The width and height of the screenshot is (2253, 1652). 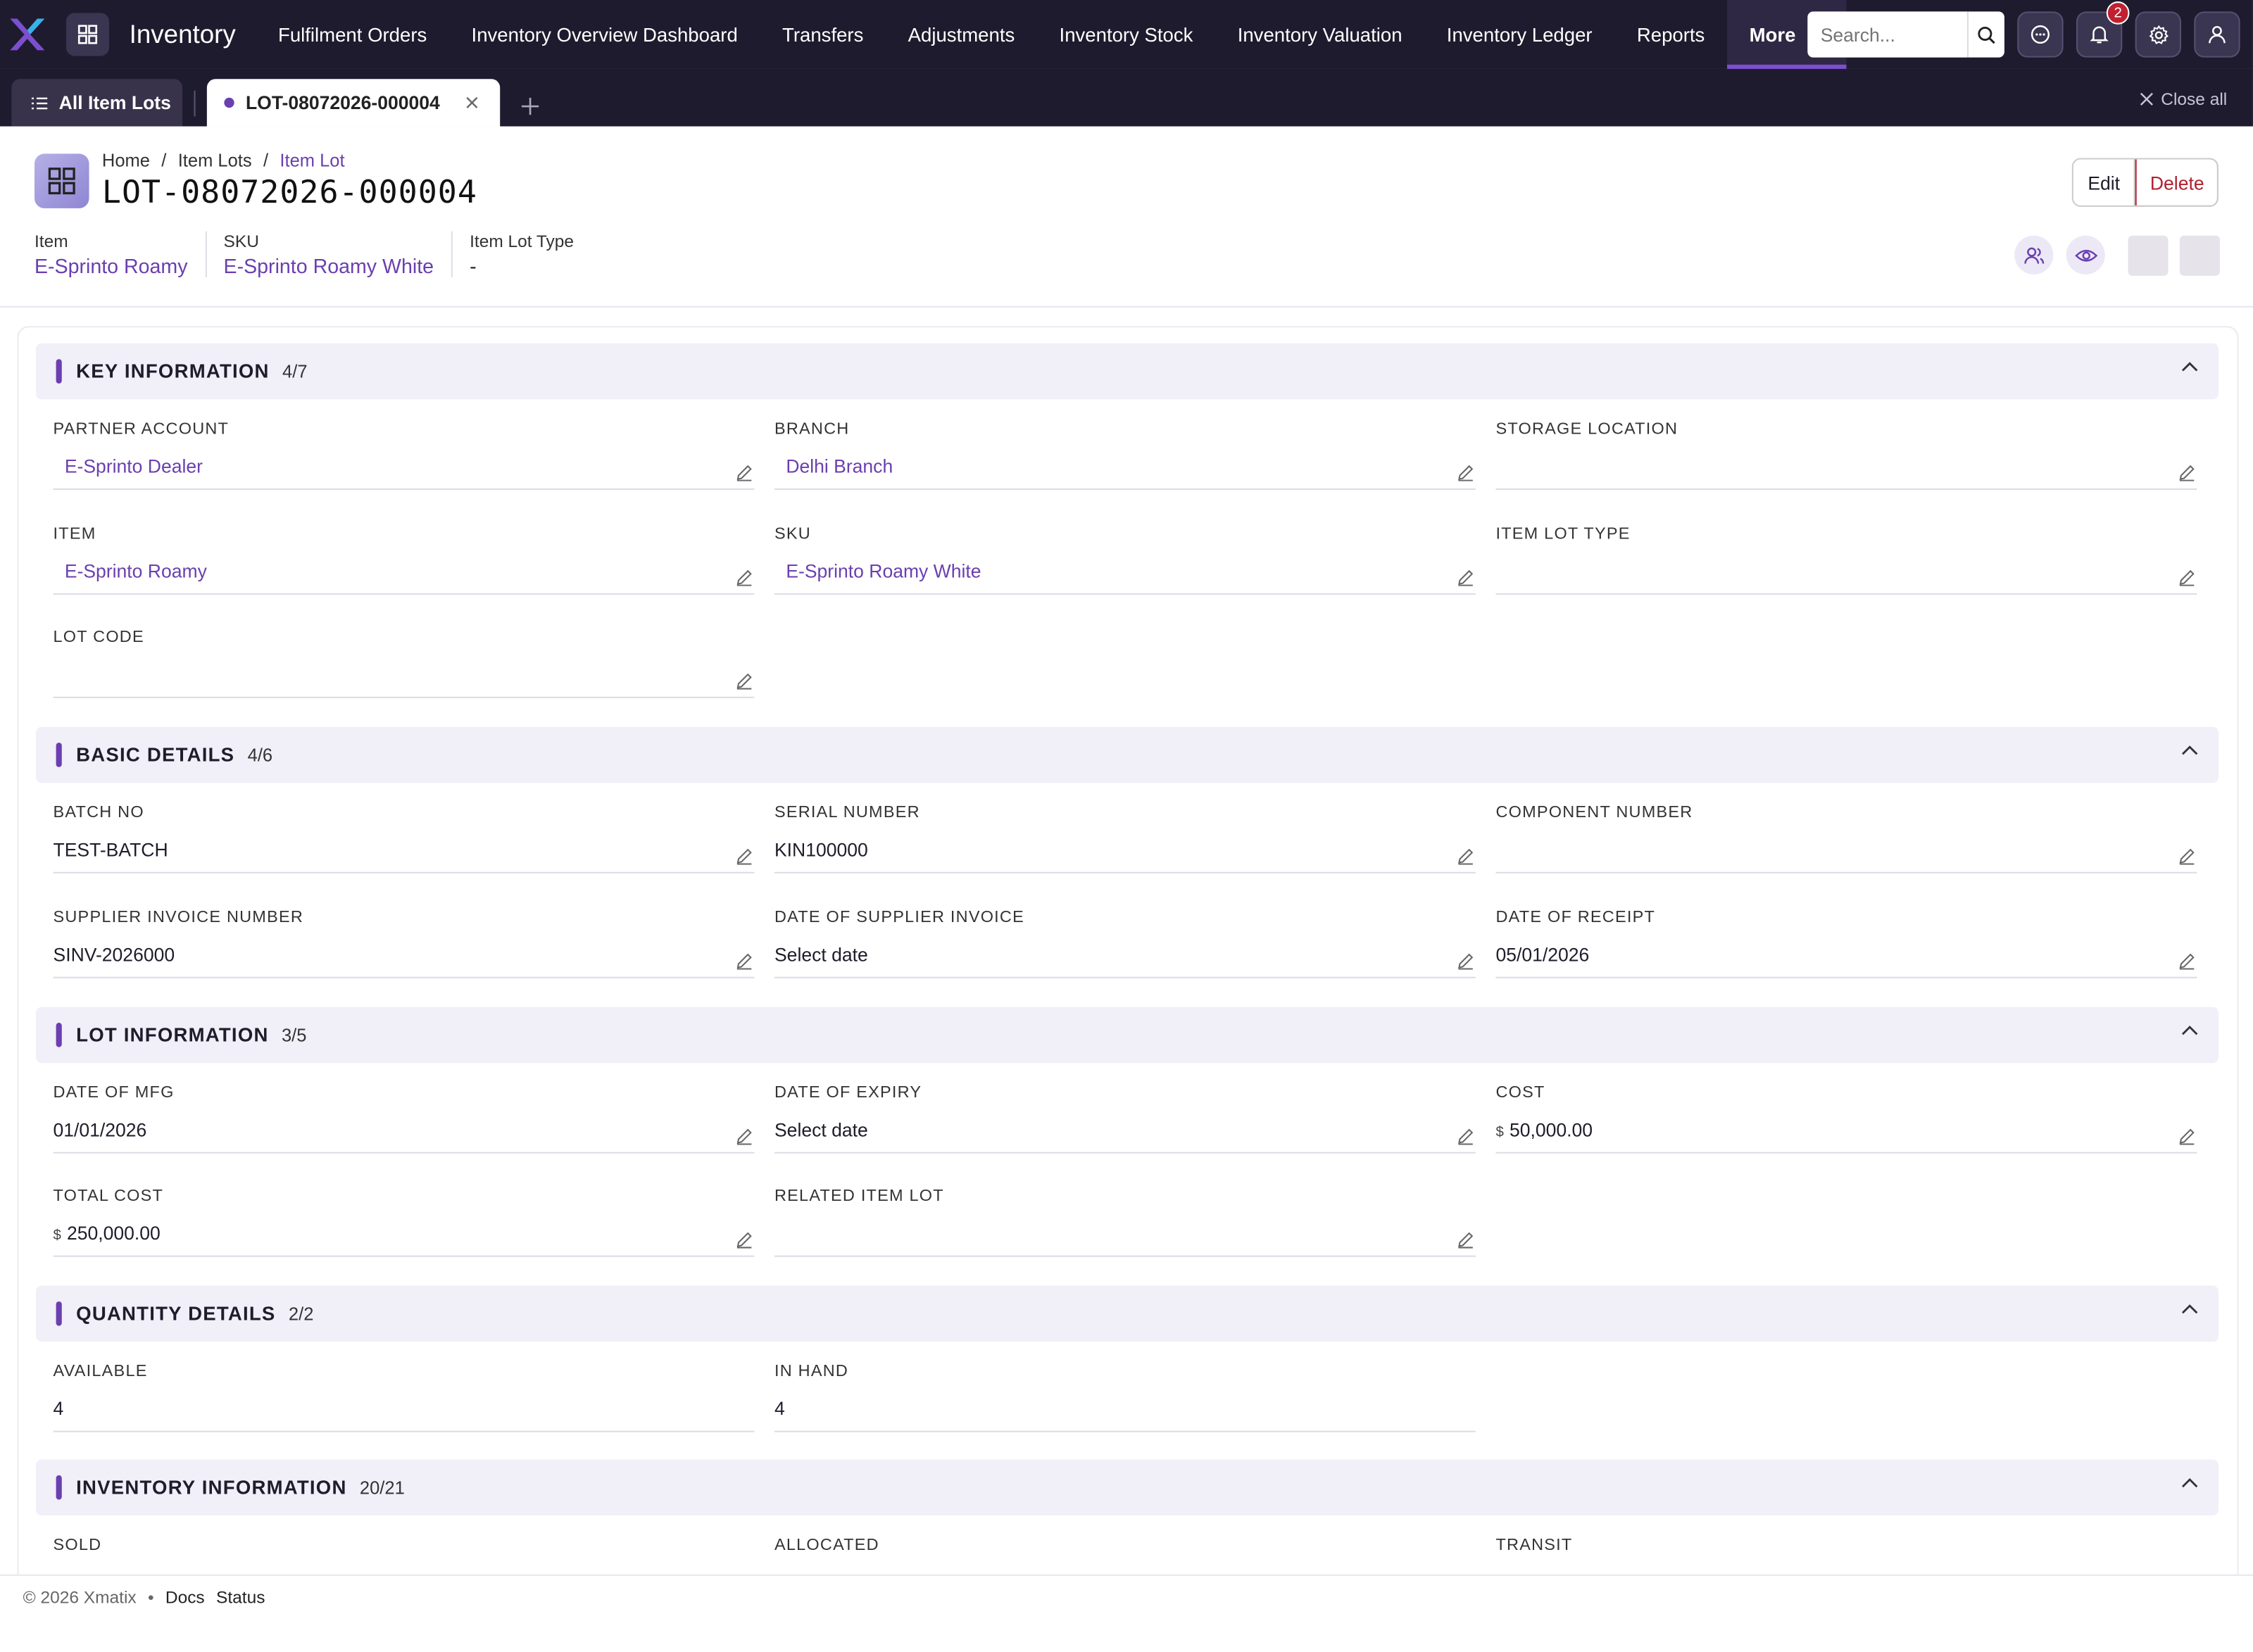 I want to click on field-in-hand: IN HAND 4, so click(x=1125, y=1397).